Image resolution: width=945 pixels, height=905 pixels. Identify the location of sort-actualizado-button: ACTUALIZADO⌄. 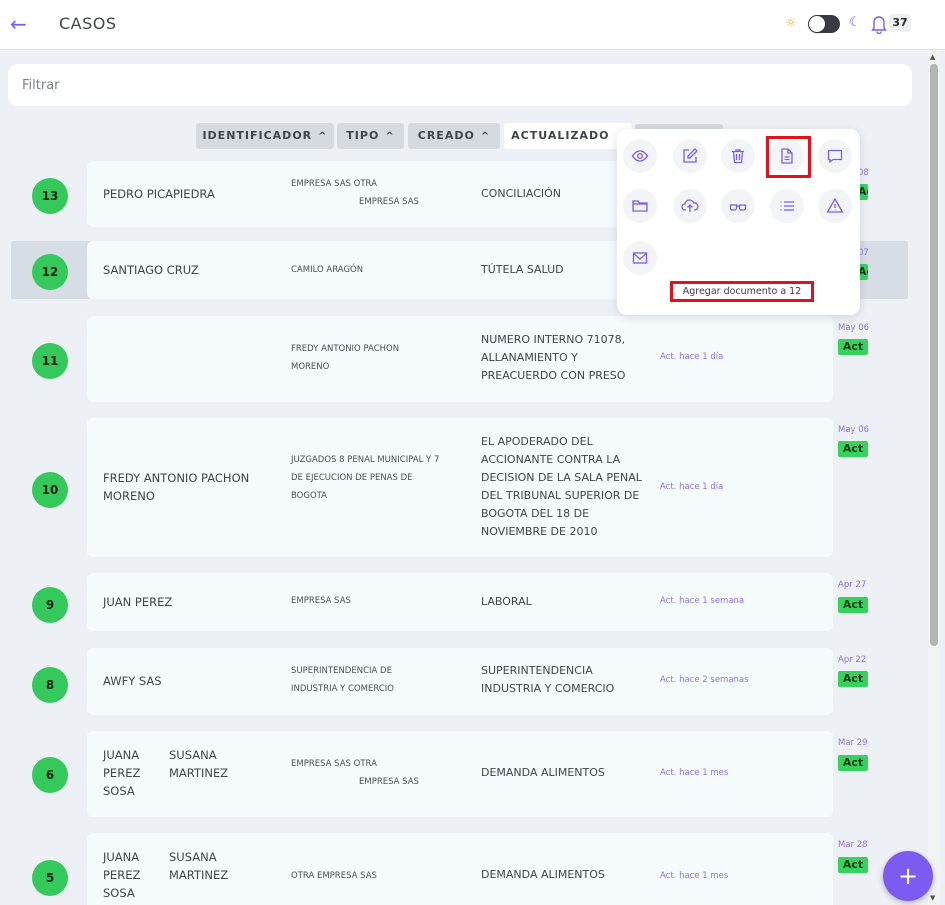
(568, 136).